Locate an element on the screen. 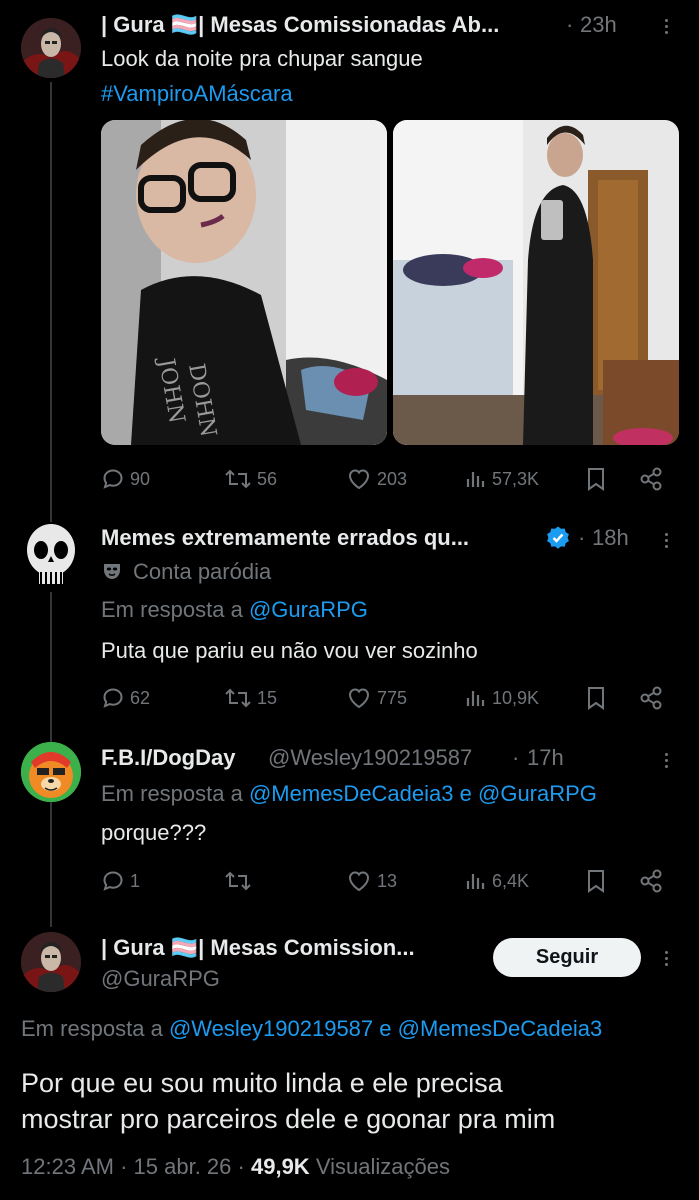 This screenshot has width=699, height=1200. main-views-label: Visualizações is located at coordinates (382, 1166).